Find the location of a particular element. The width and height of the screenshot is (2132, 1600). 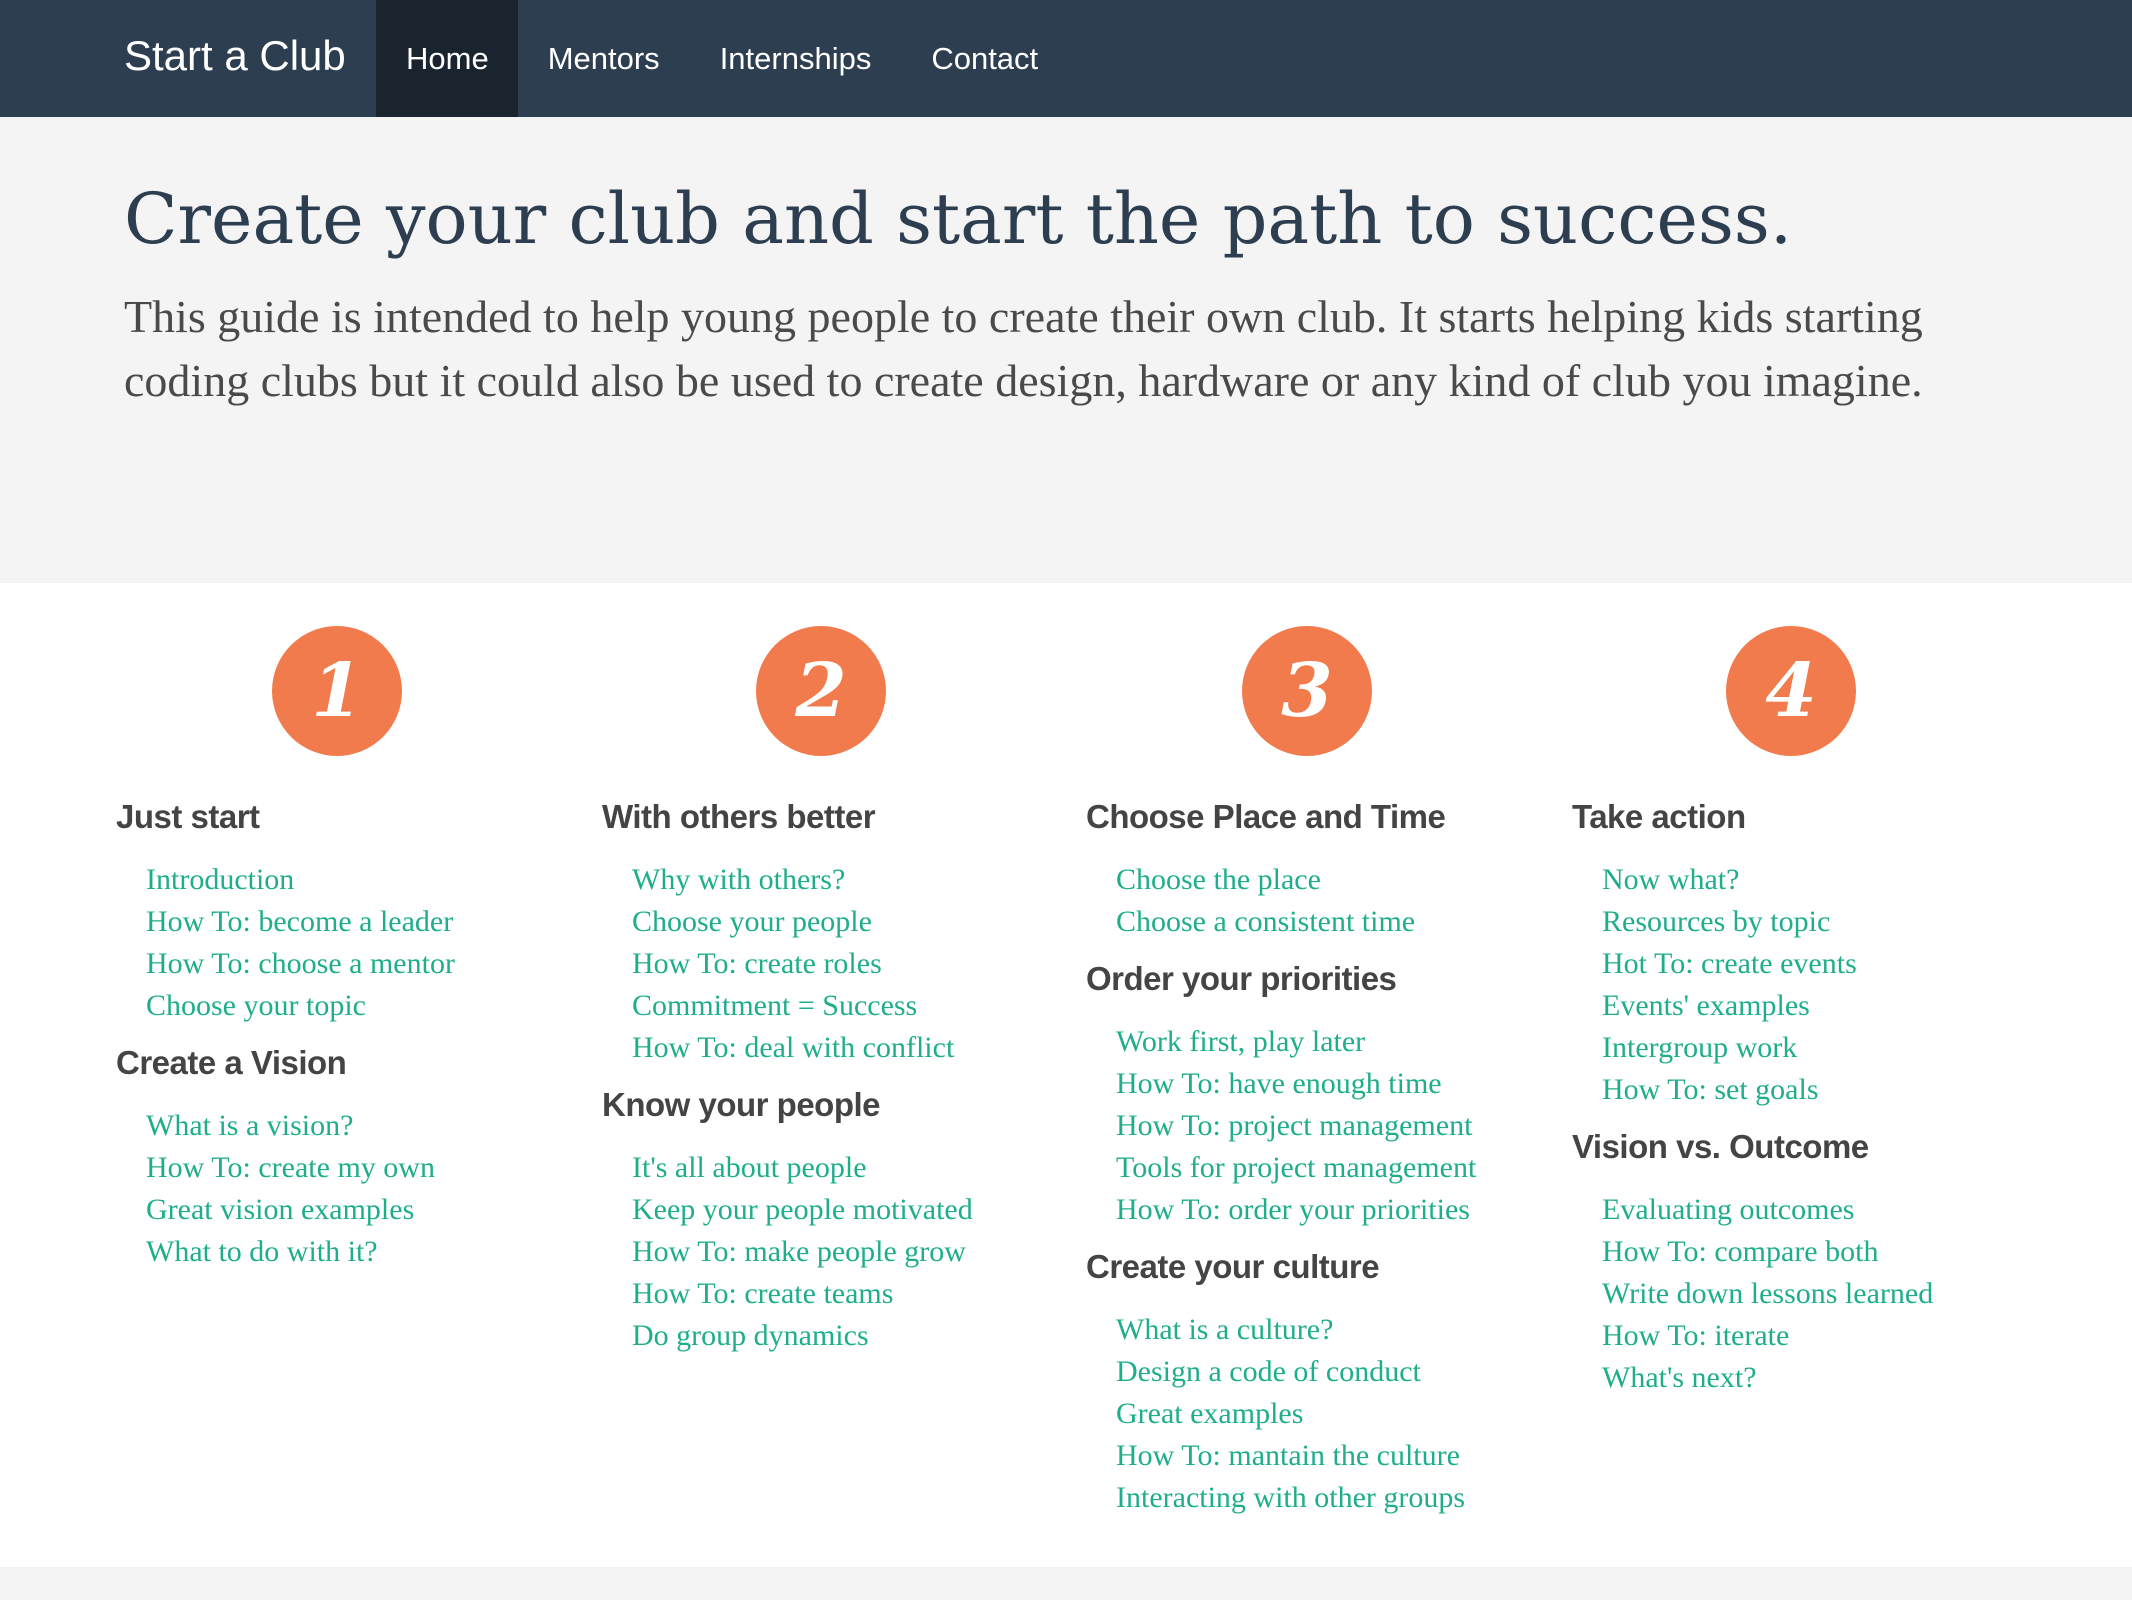

section-link: Choose a consistent time is located at coordinates (1280, 922).